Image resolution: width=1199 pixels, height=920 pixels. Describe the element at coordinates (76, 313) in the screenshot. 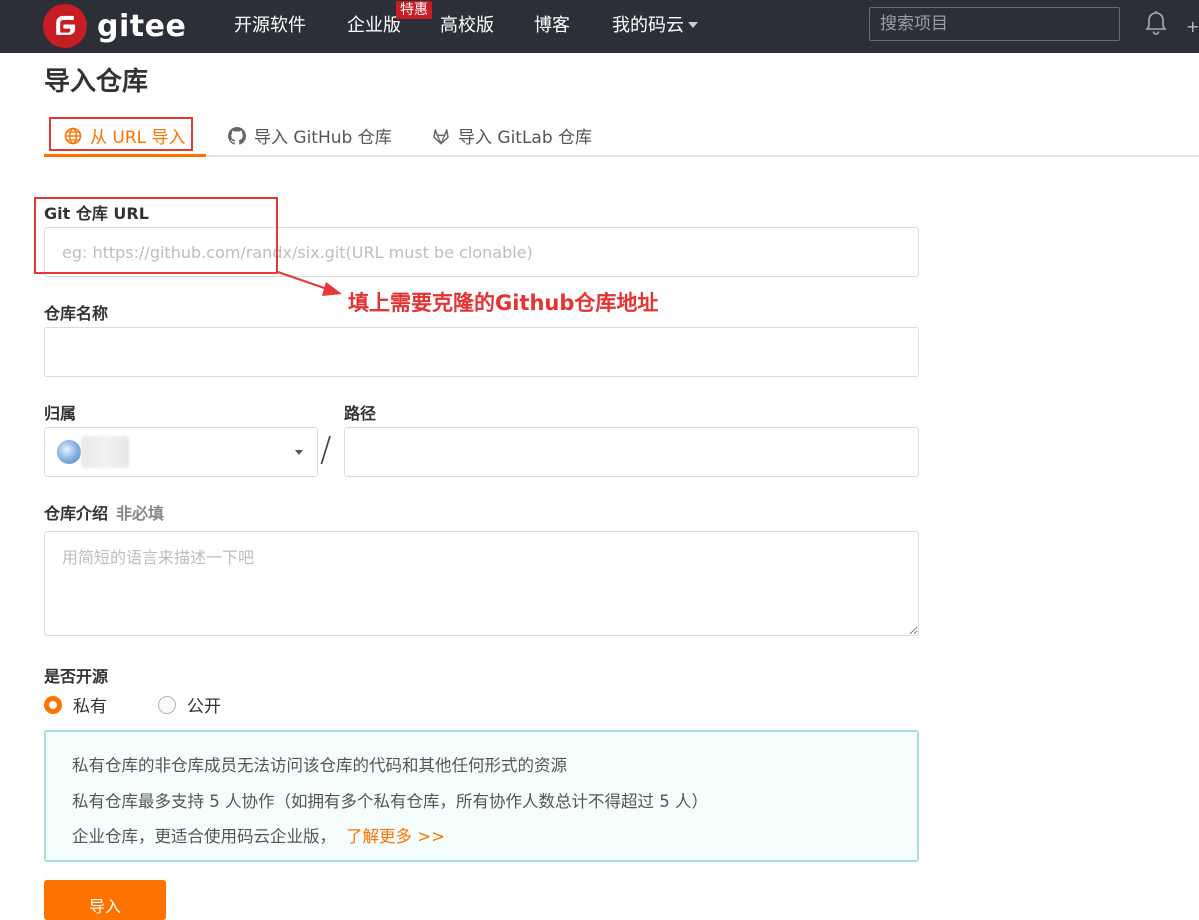

I see `repo-name-label: 仓库名称` at that location.